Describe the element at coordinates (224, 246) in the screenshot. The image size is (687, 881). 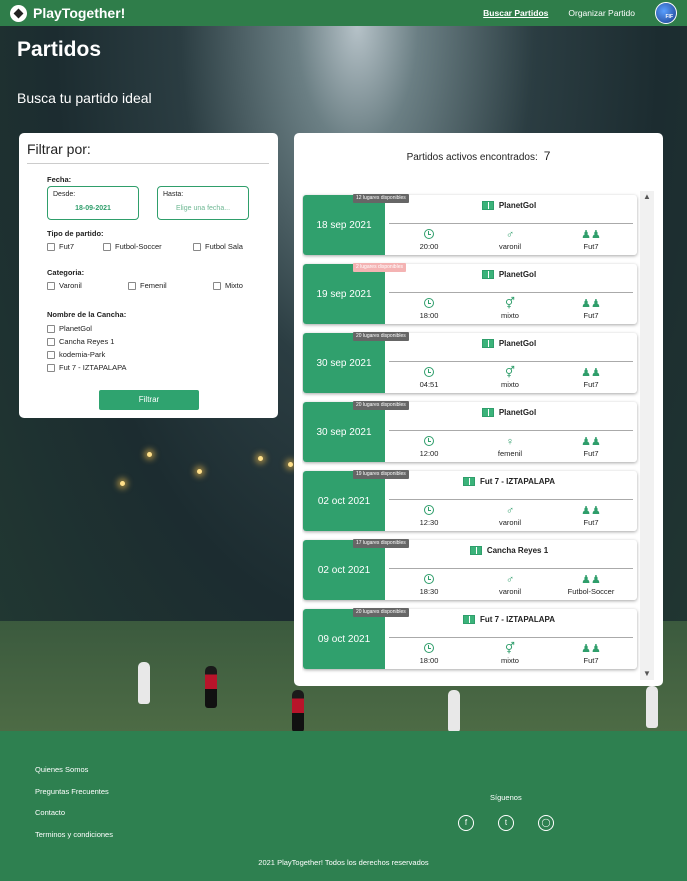
I see `checkbox-label: Futbol Sala` at that location.